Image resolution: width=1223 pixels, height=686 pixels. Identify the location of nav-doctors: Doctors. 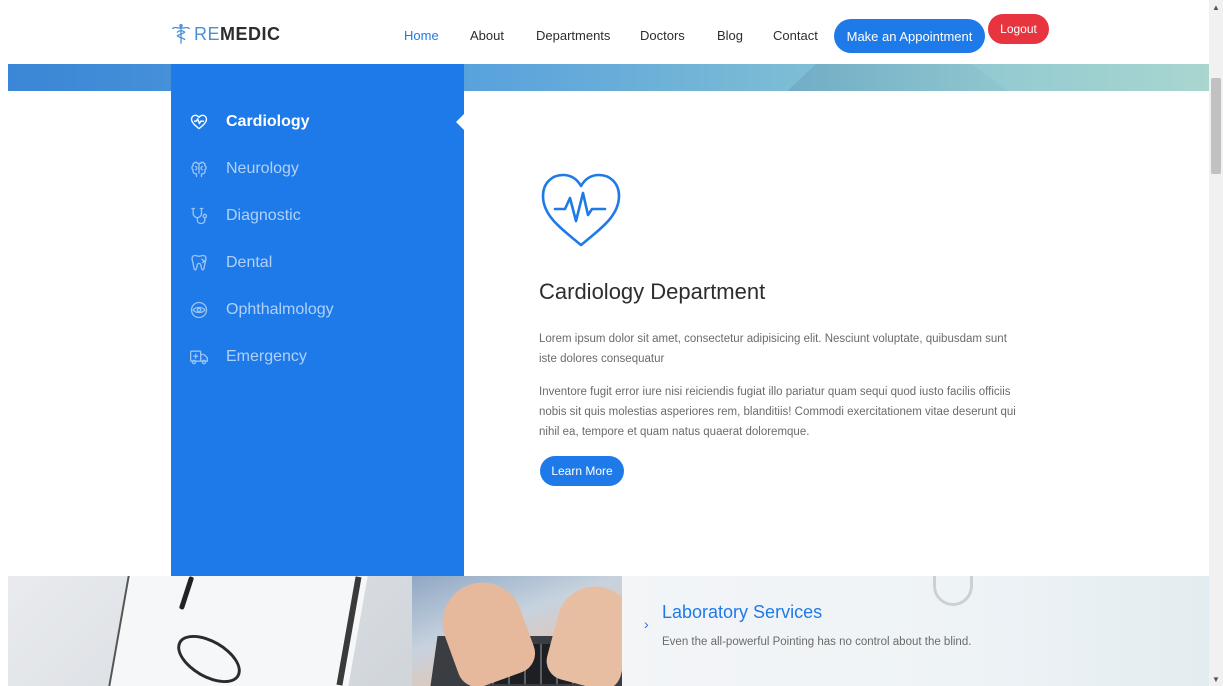
(662, 35).